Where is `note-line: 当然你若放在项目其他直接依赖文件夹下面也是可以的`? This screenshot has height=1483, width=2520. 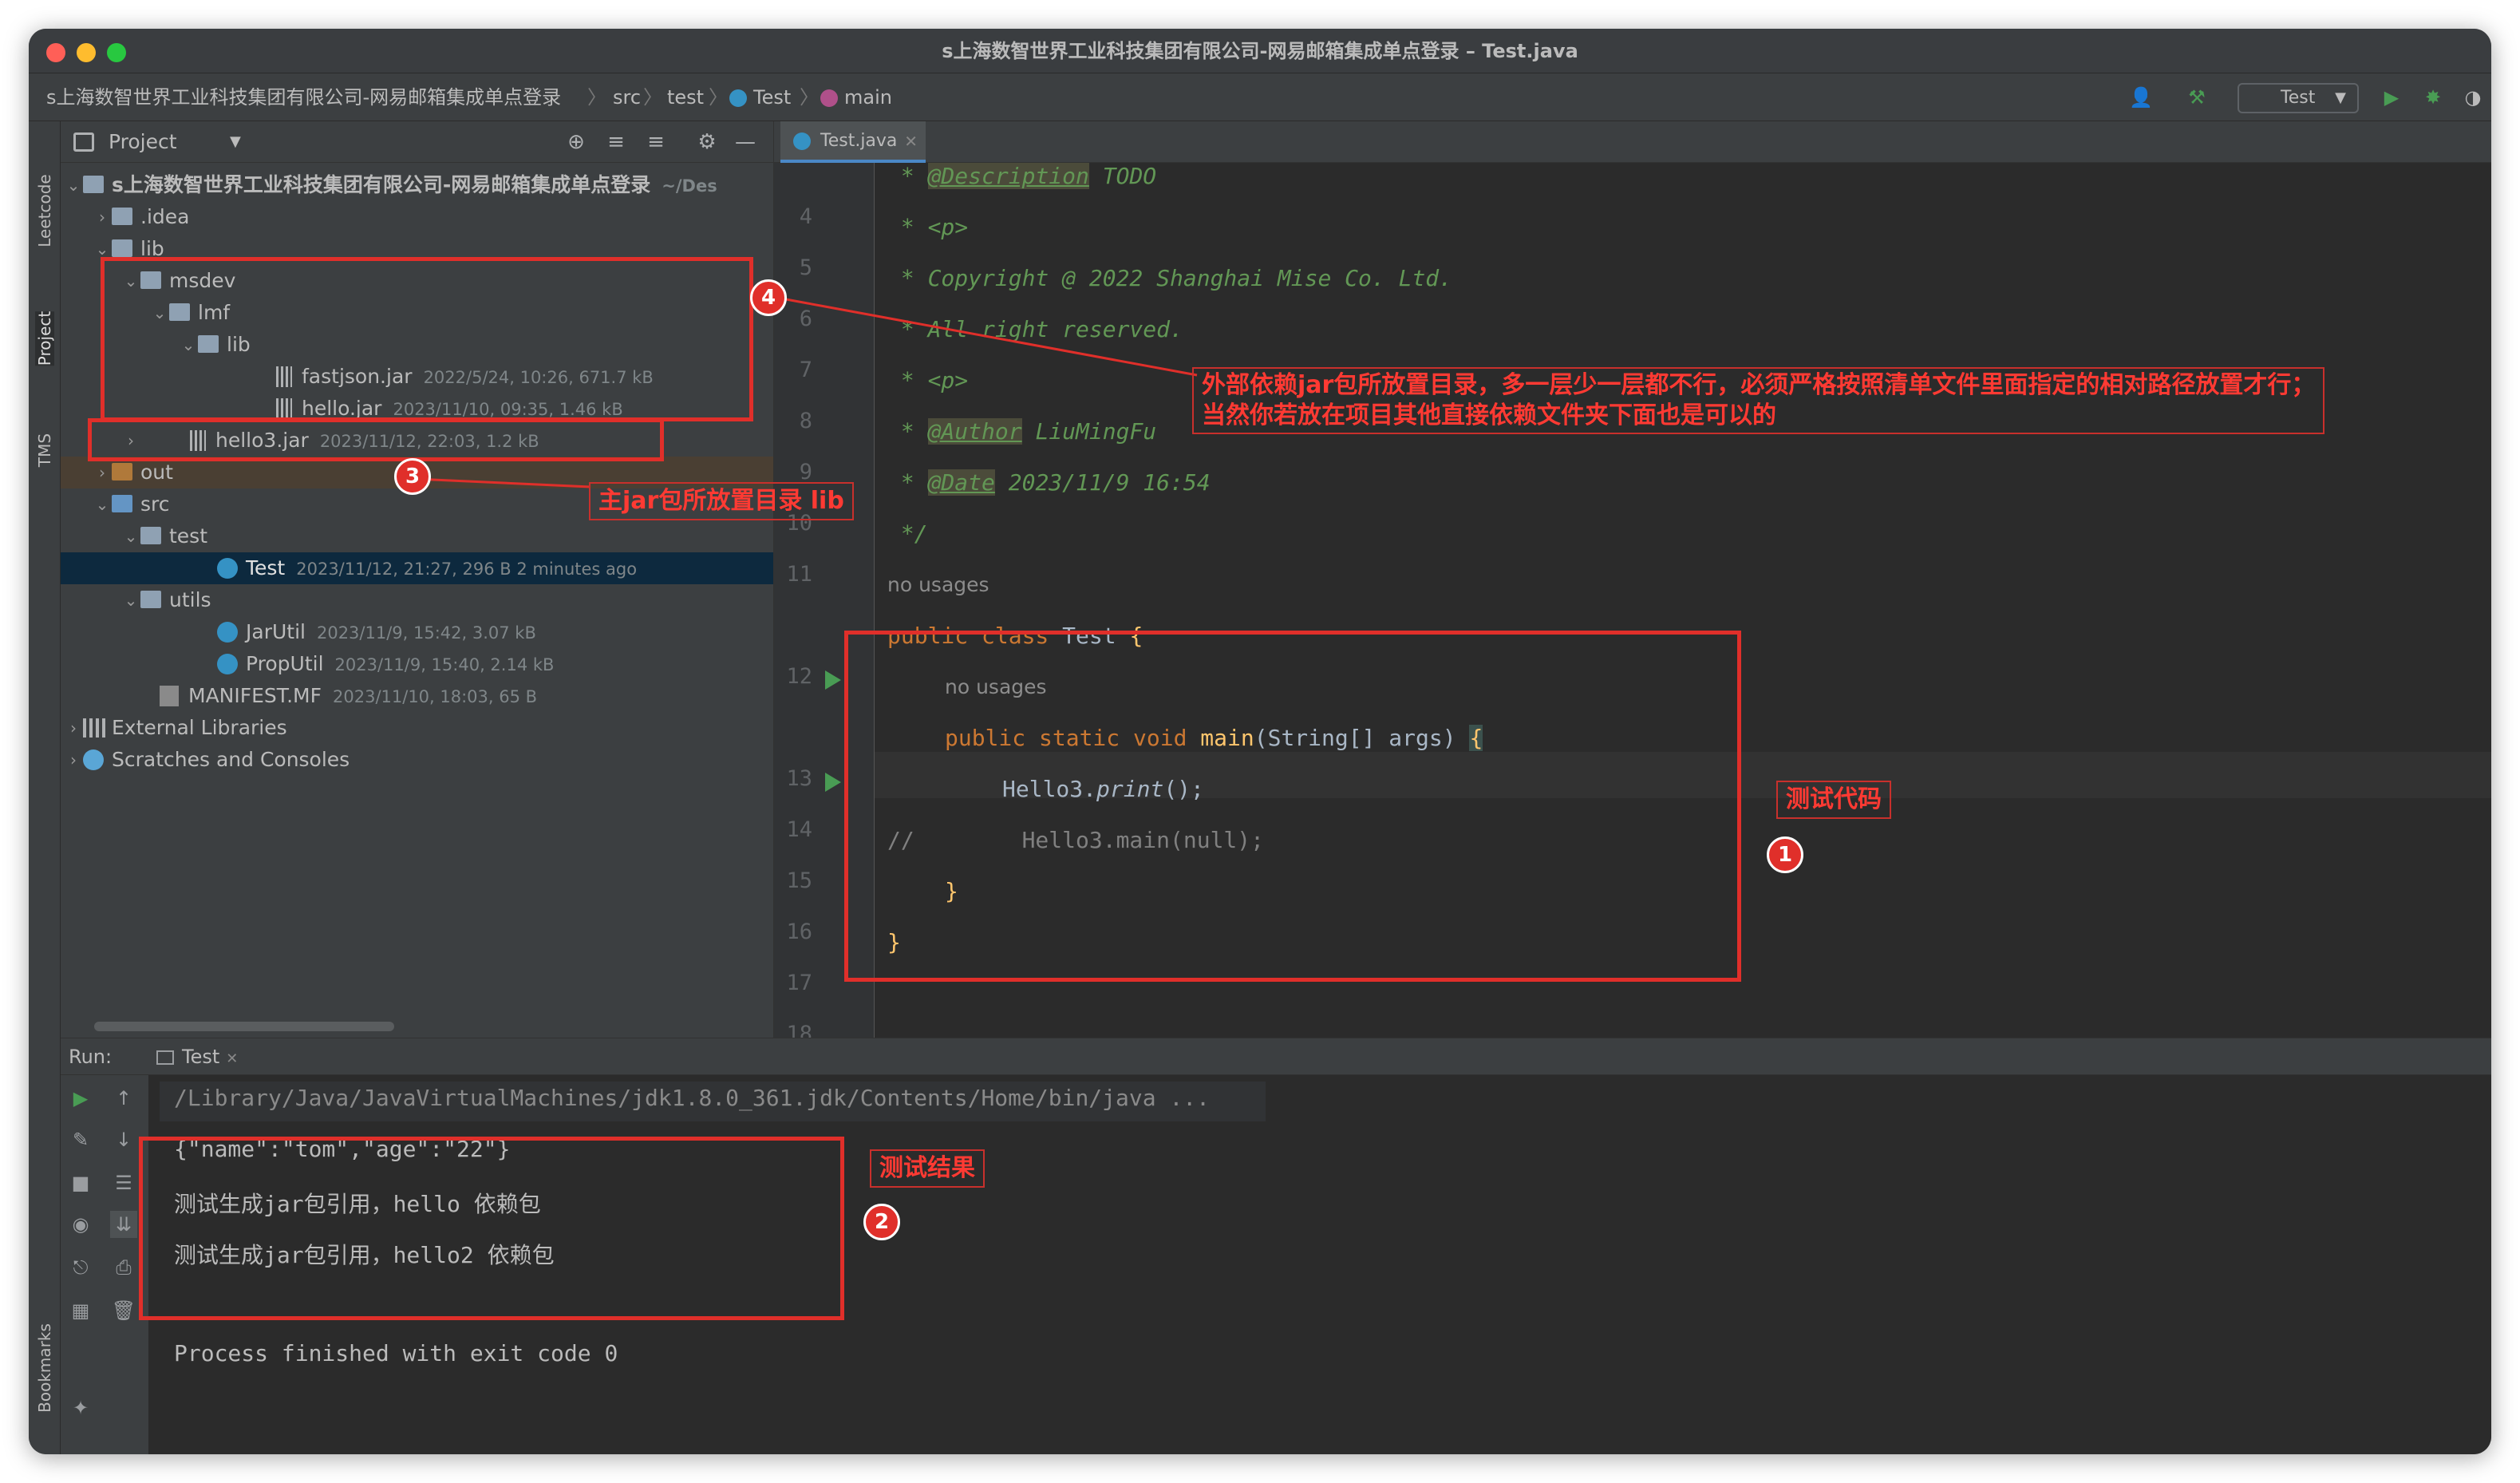
note-line: 当然你若放在项目其他直接依赖文件夹下面也是可以的 is located at coordinates (1489, 415).